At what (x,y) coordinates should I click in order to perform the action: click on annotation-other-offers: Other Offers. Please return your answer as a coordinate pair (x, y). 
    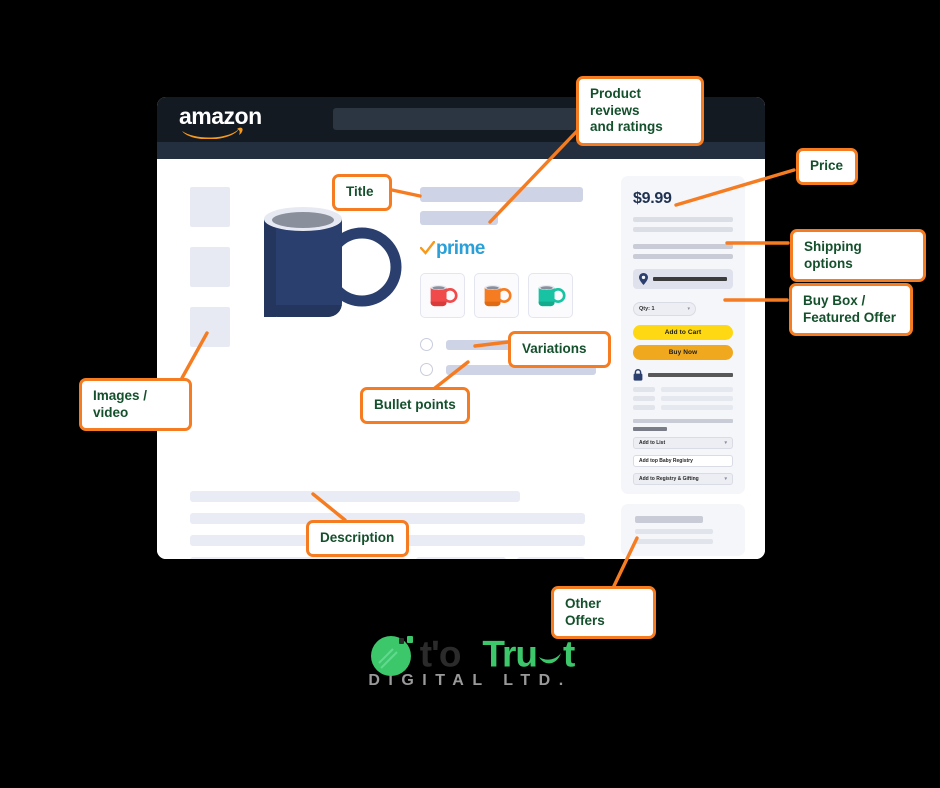
    Looking at the image, I should click on (603, 613).